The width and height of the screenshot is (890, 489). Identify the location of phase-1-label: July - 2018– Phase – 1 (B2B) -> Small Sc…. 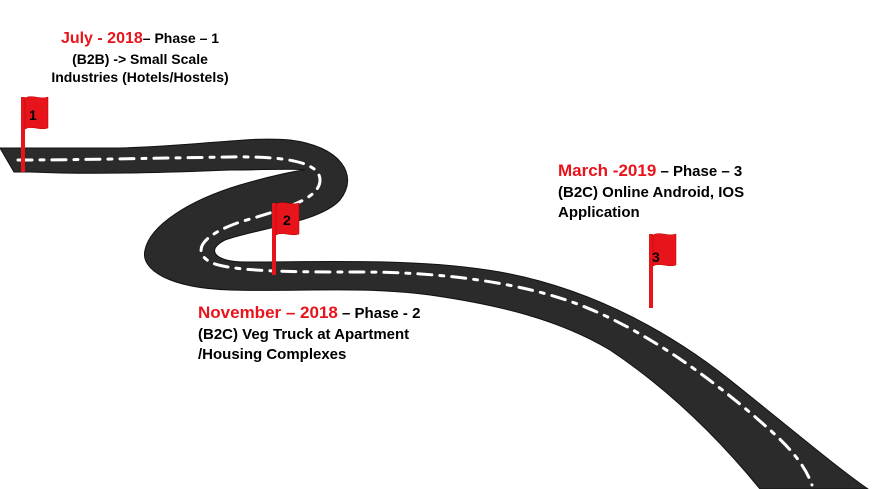
(140, 57).